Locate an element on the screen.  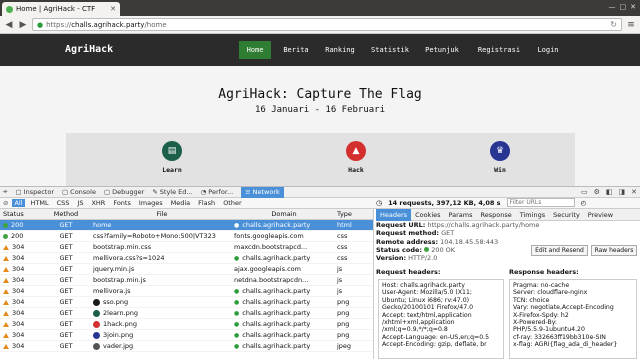
tab-cookies: Cookies is located at coordinates (427, 215).